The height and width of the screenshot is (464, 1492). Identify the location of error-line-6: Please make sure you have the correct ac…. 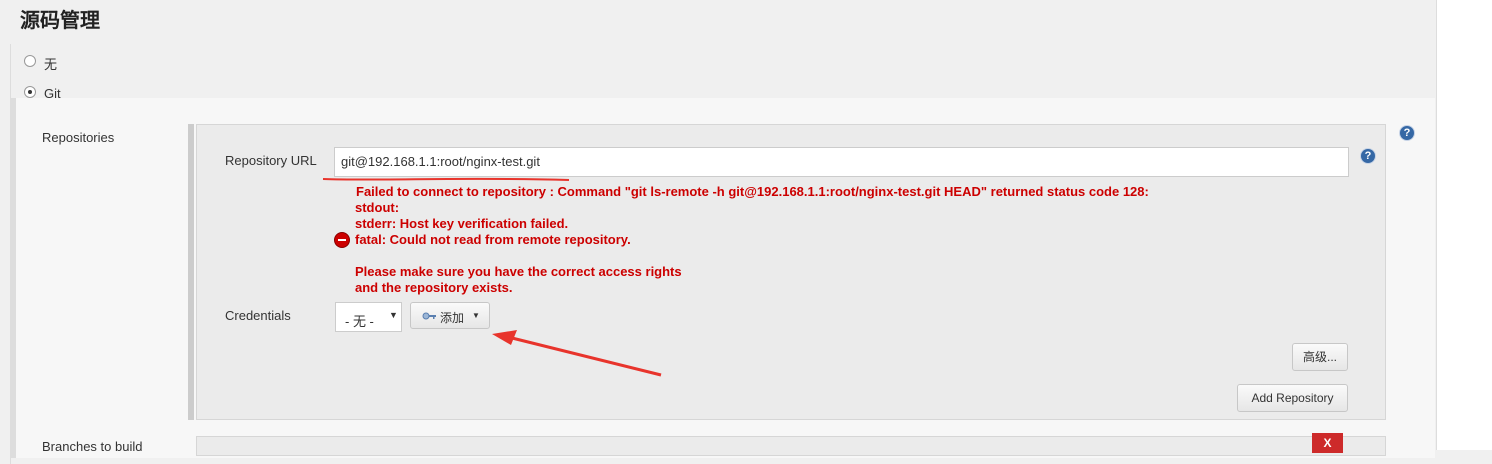
(518, 271).